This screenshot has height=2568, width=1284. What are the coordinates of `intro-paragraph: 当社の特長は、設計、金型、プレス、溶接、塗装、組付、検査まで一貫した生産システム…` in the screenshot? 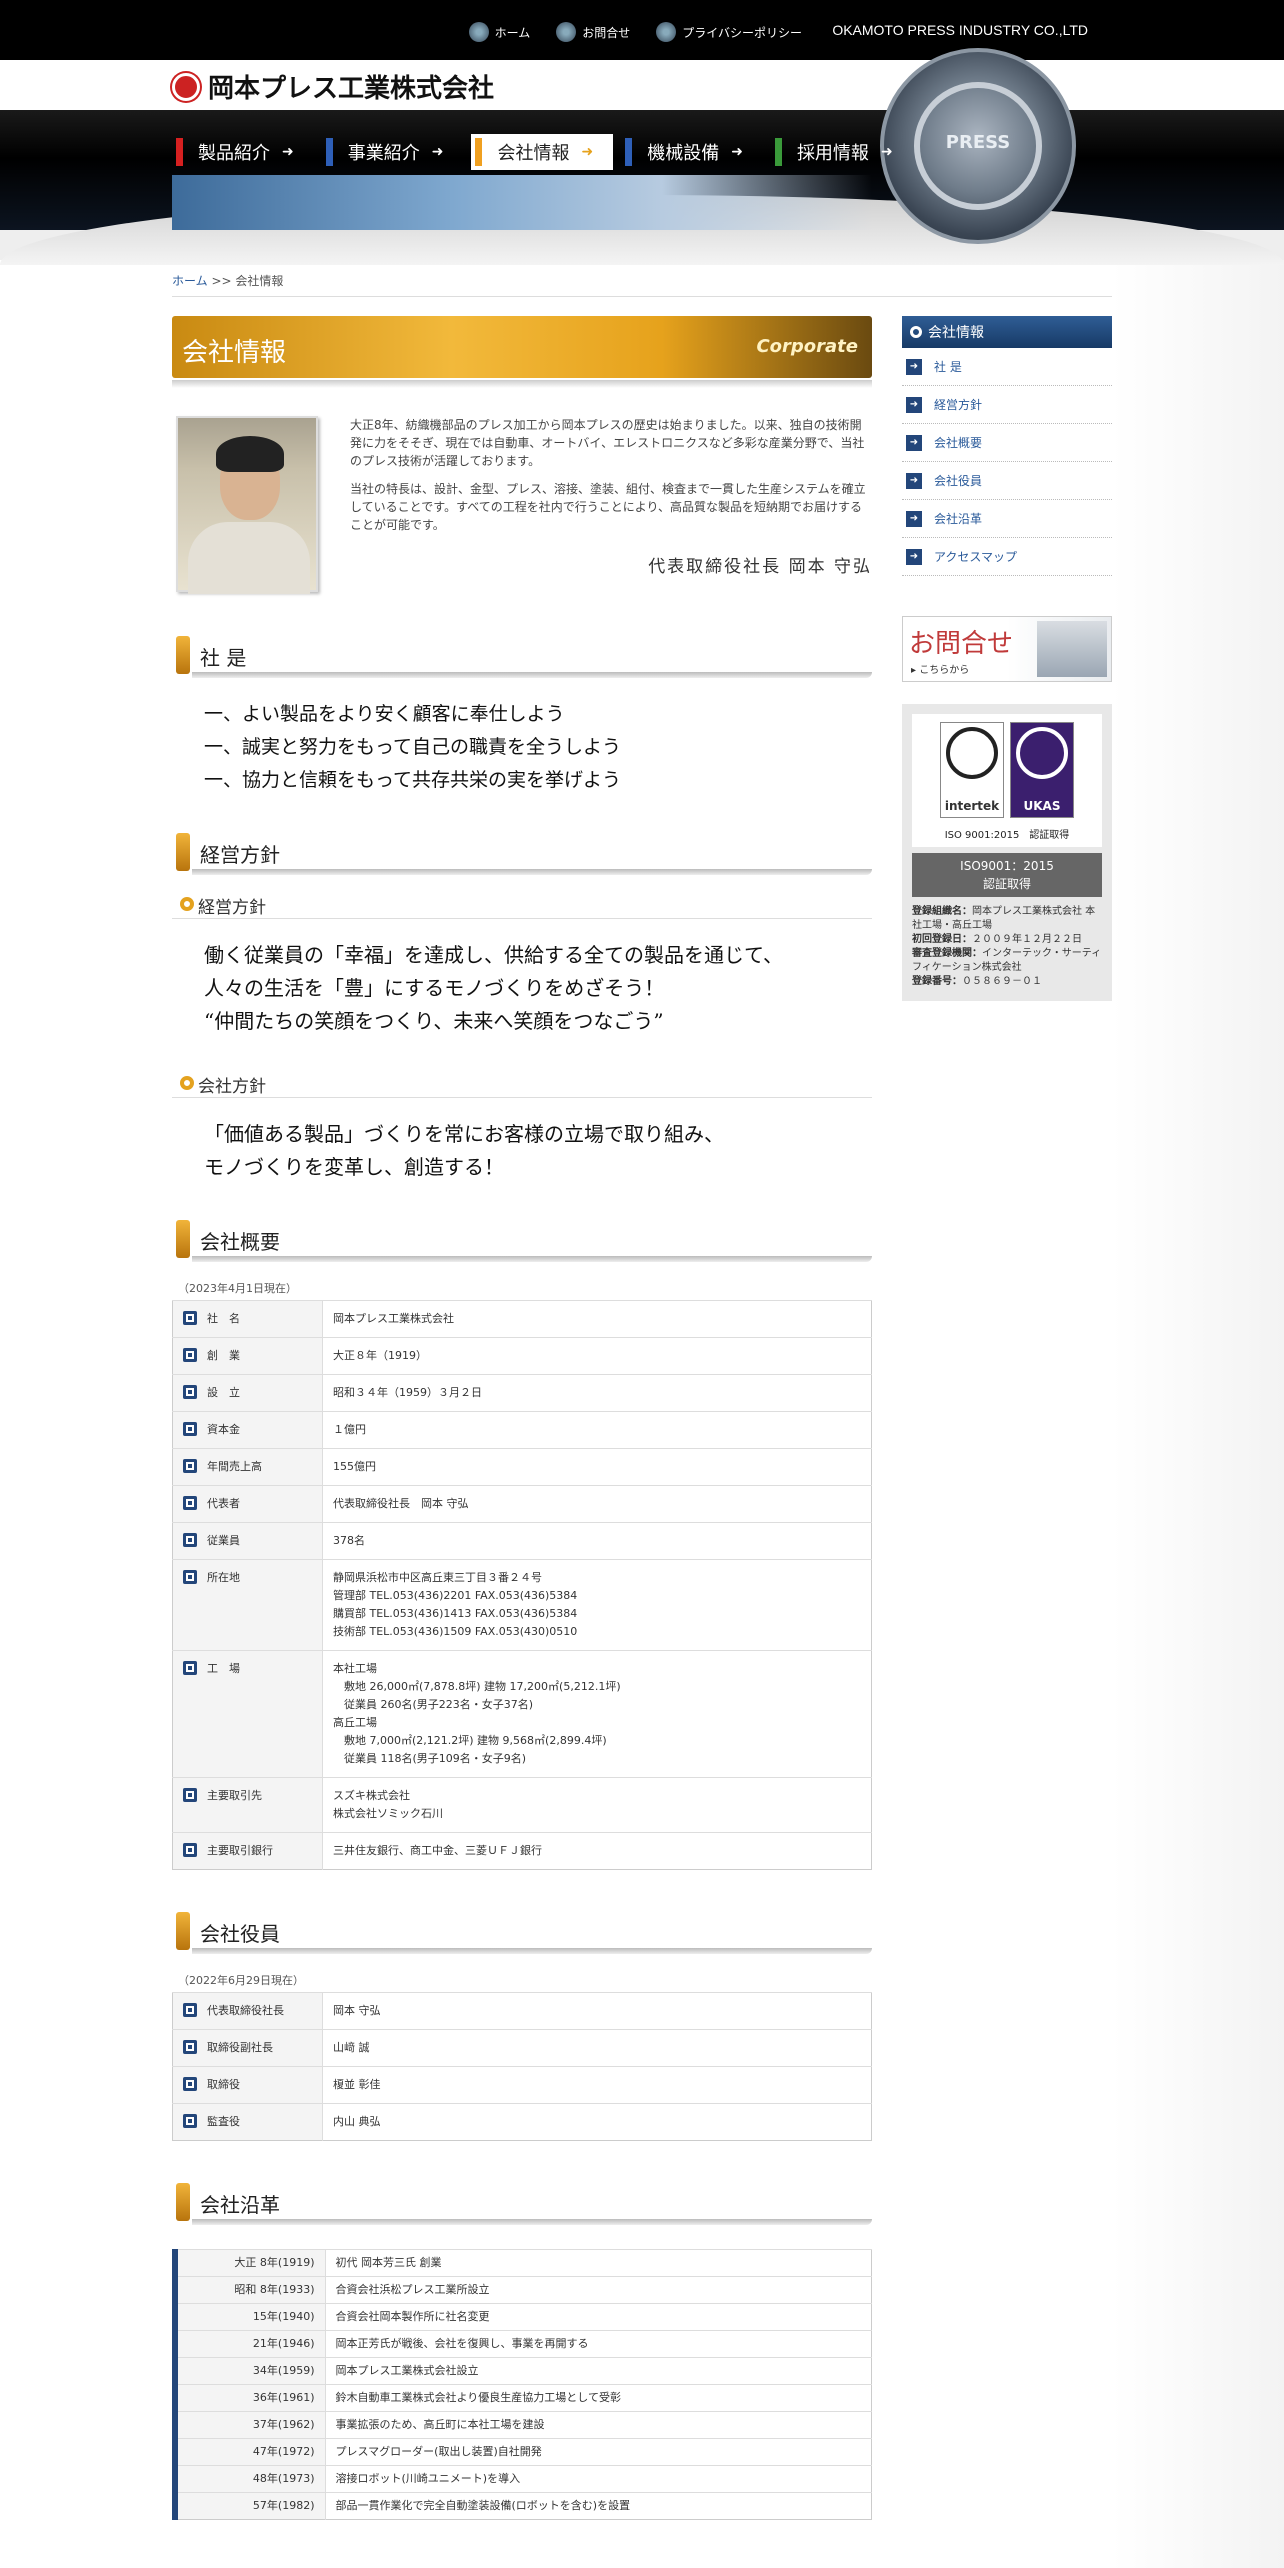 It's located at (608, 507).